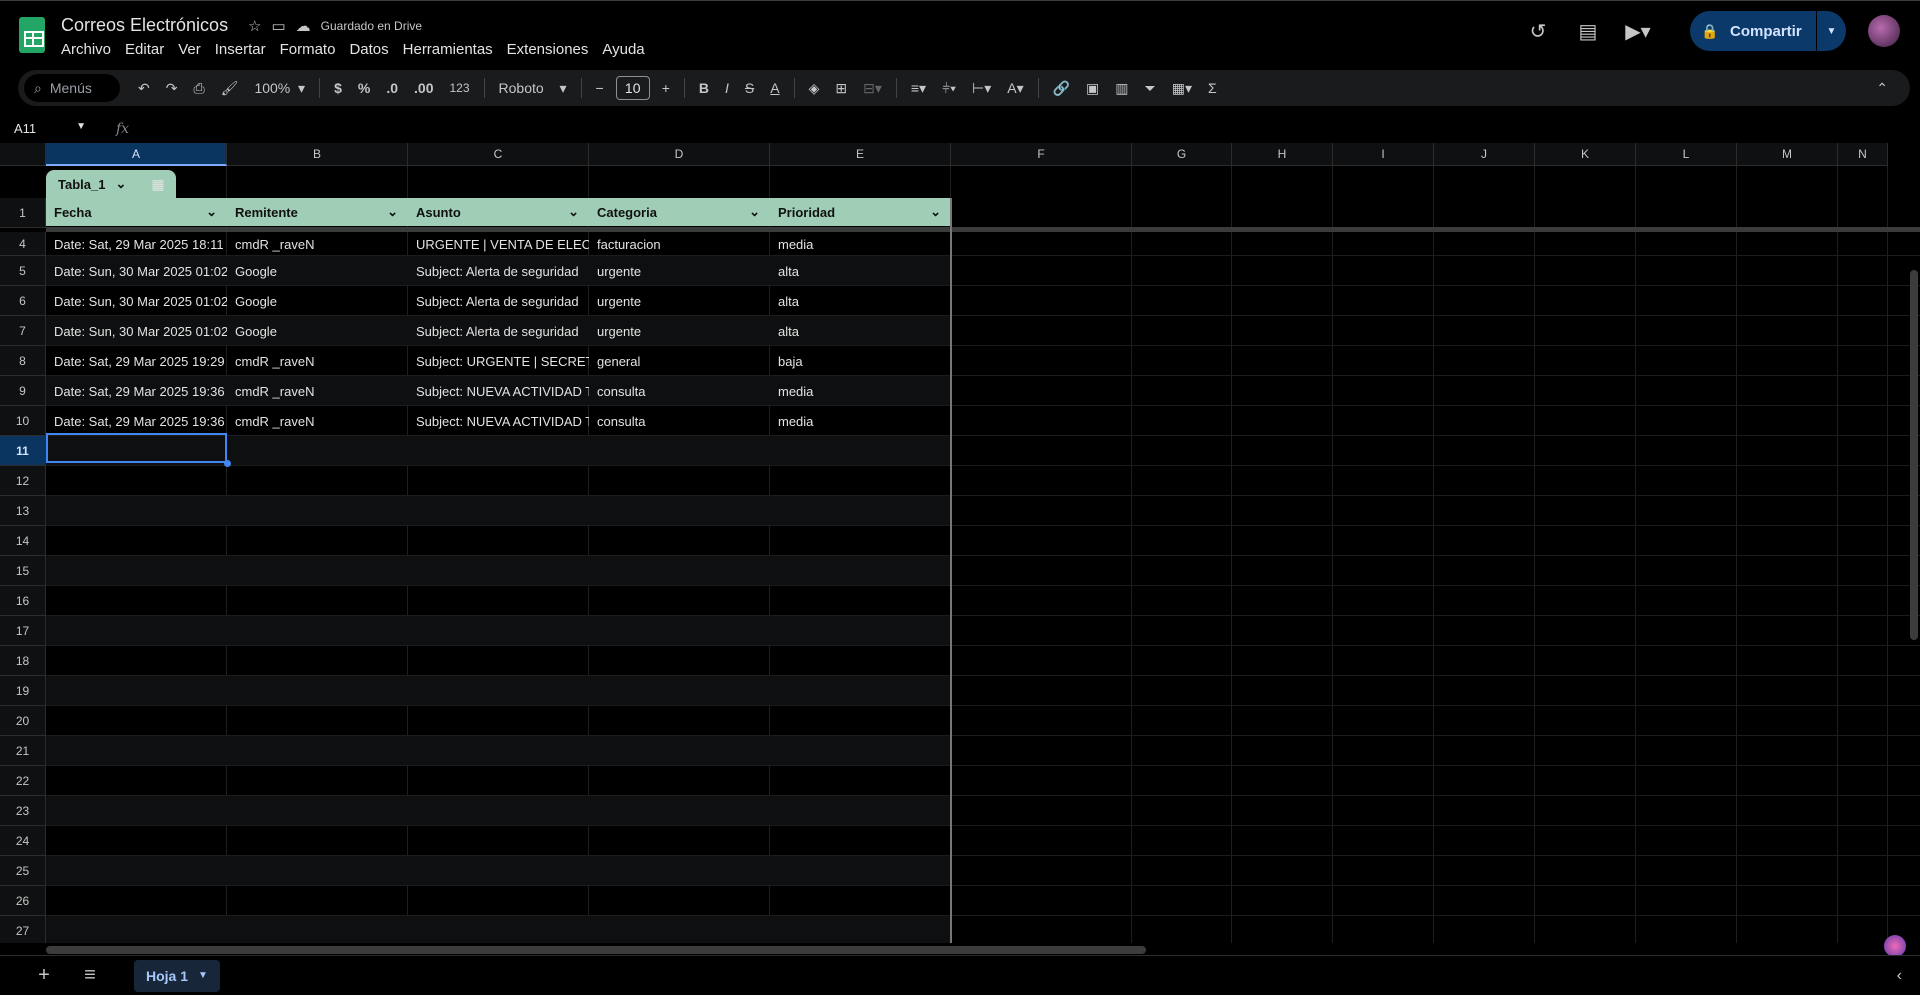 The height and width of the screenshot is (995, 1920). What do you see at coordinates (949, 88) in the screenshot?
I see `vertical-align-icon: ⫩▾` at bounding box center [949, 88].